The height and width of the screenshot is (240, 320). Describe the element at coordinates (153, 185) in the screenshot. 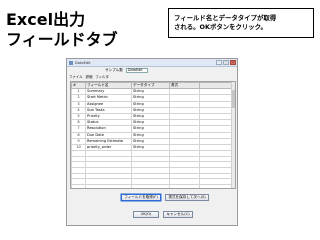

I see `table-row-empty` at that location.